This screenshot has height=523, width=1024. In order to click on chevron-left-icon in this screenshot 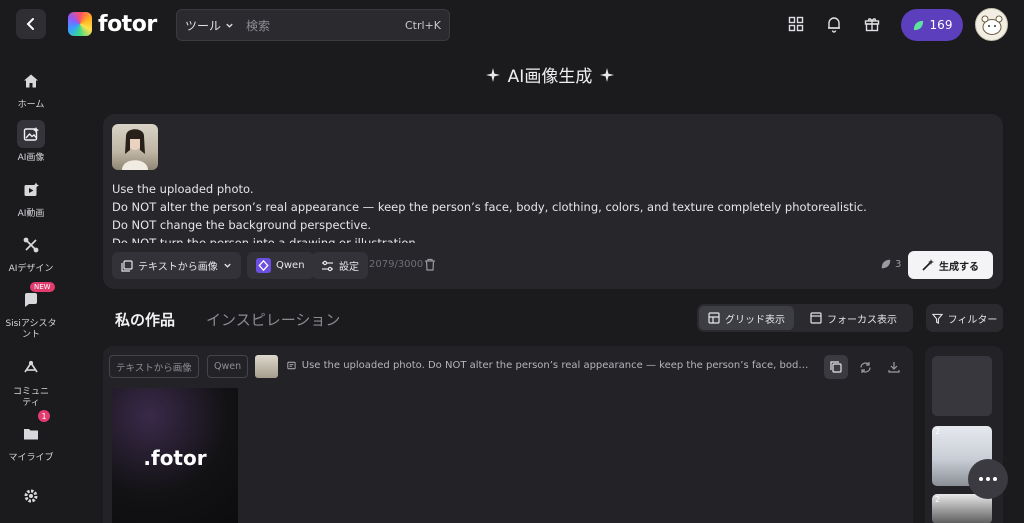, I will do `click(30, 24)`.